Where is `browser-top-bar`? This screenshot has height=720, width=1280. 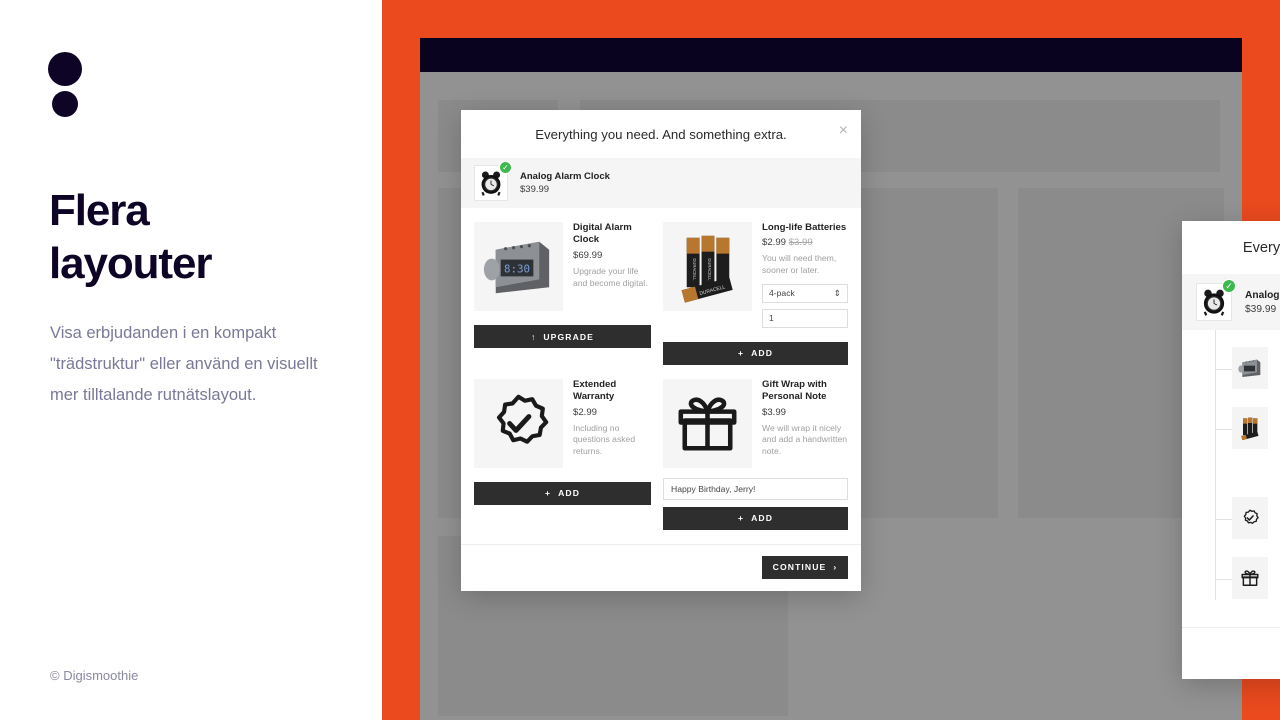 browser-top-bar is located at coordinates (831, 55).